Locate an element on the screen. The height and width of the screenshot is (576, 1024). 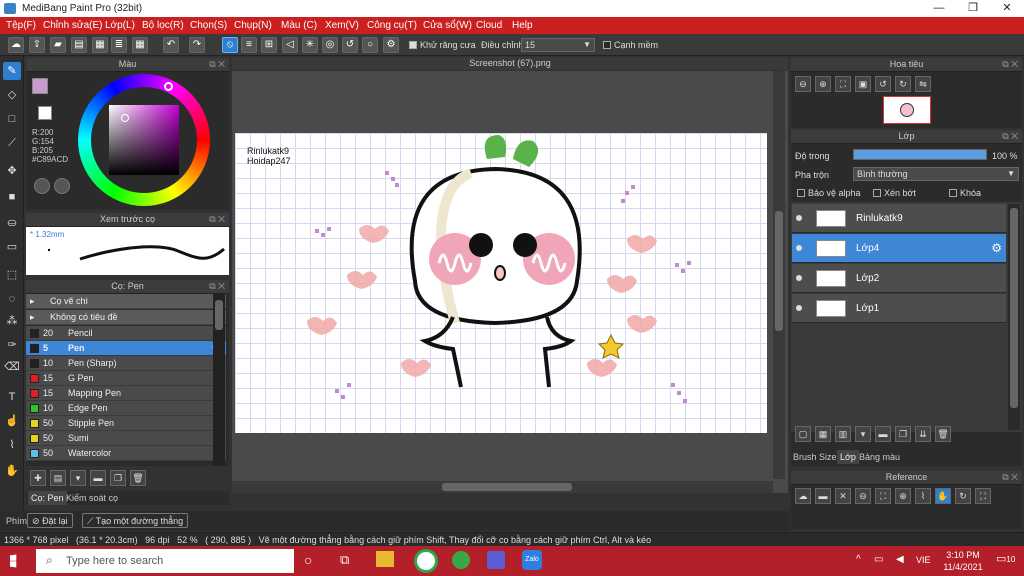
zalo-icon: Zalo is located at coordinates (532, 560).